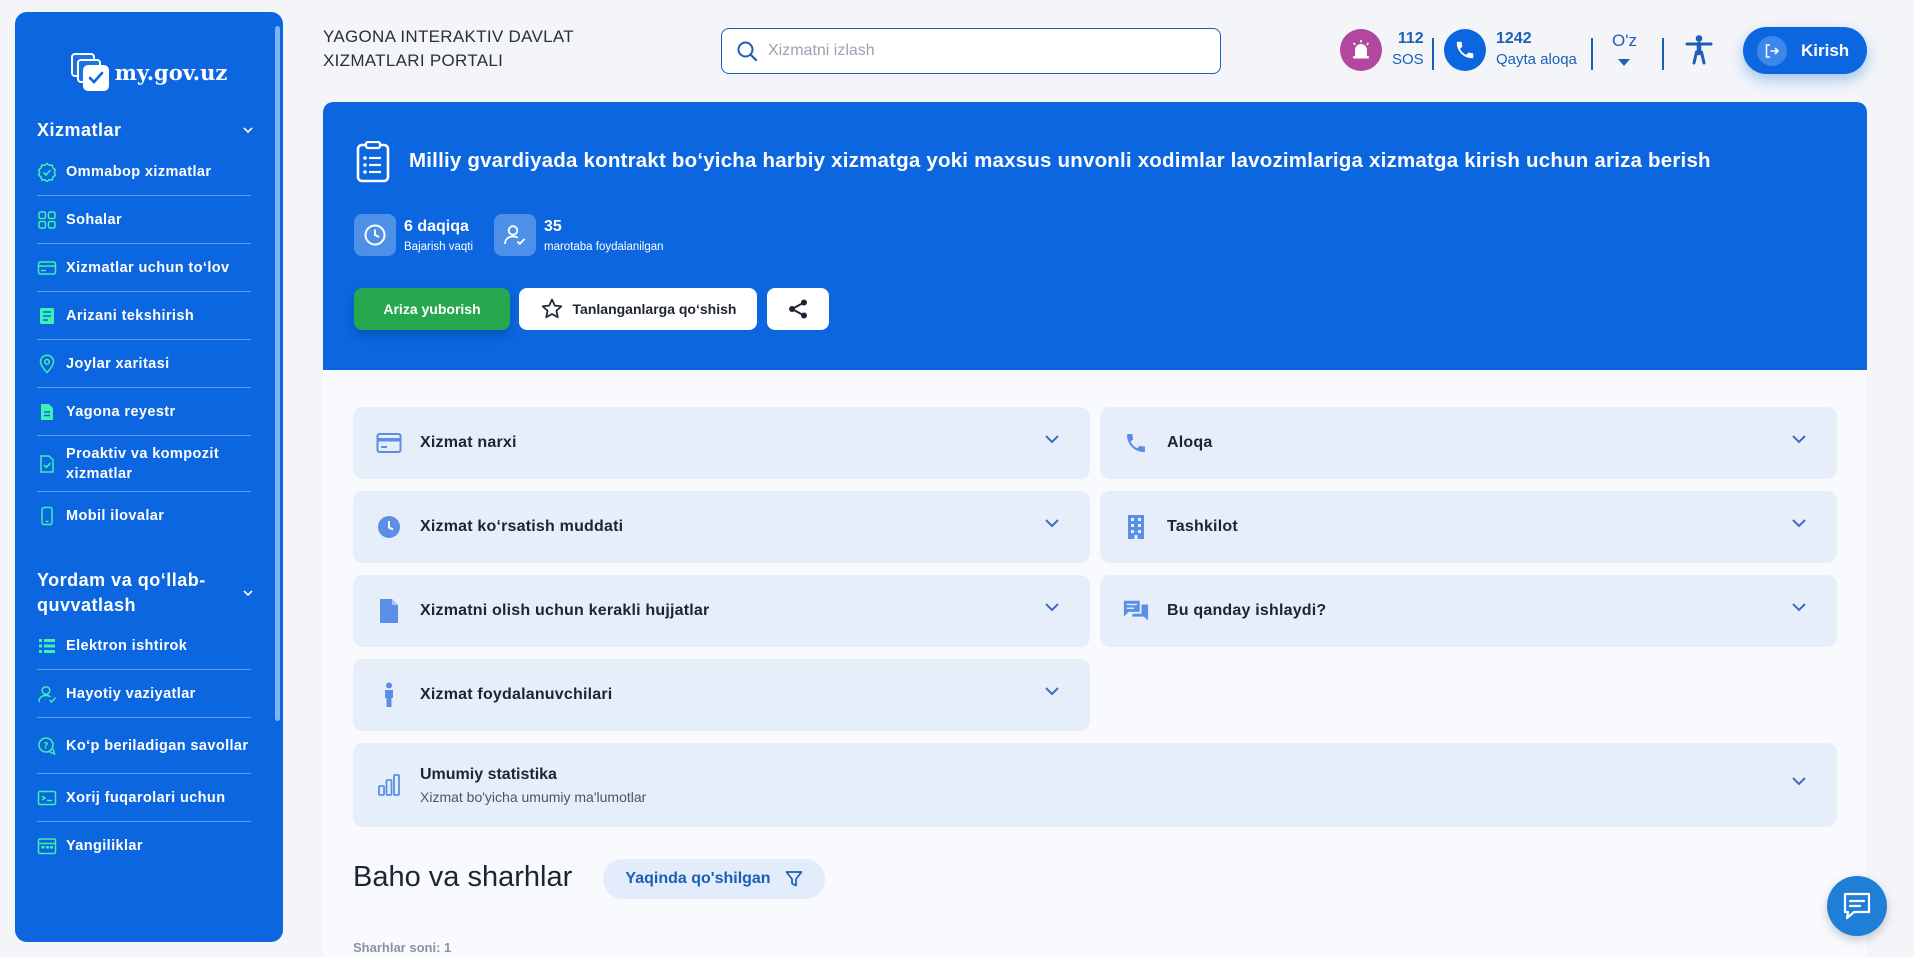  What do you see at coordinates (47, 364) in the screenshot?
I see `map-pin-icon` at bounding box center [47, 364].